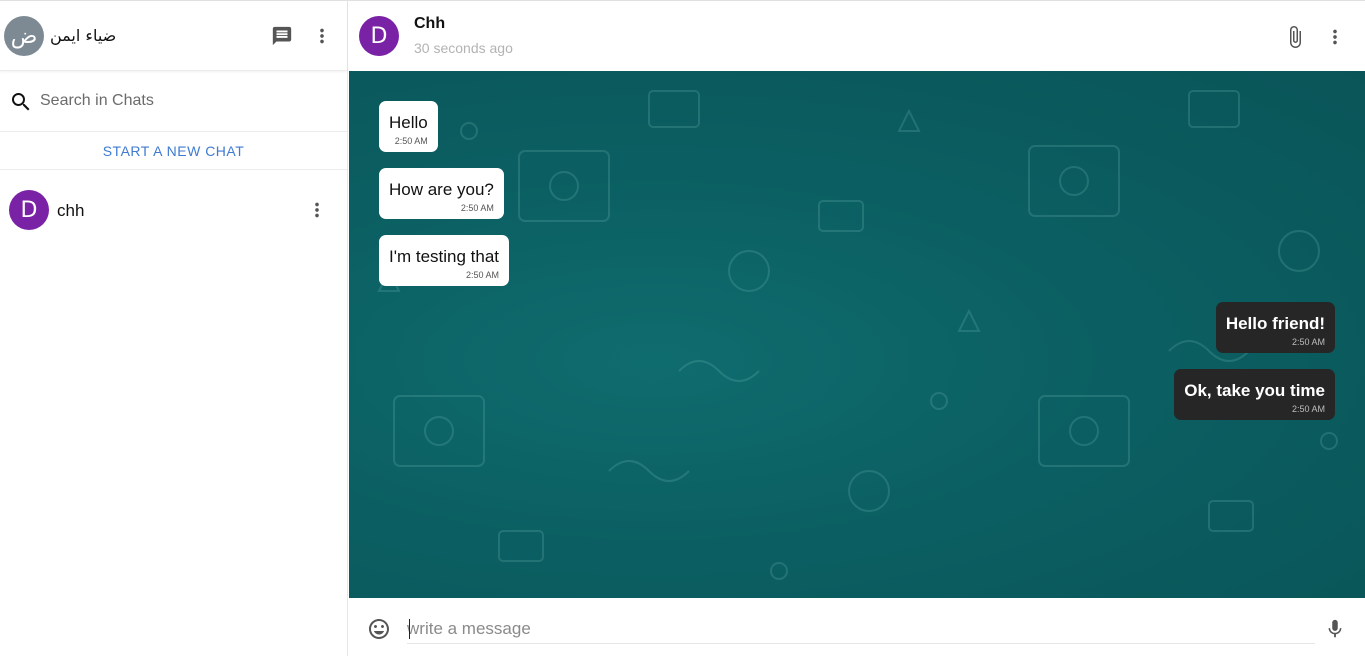  Describe the element at coordinates (463, 48) in the screenshot. I see `last-seen-status: 30 seconds ago` at that location.